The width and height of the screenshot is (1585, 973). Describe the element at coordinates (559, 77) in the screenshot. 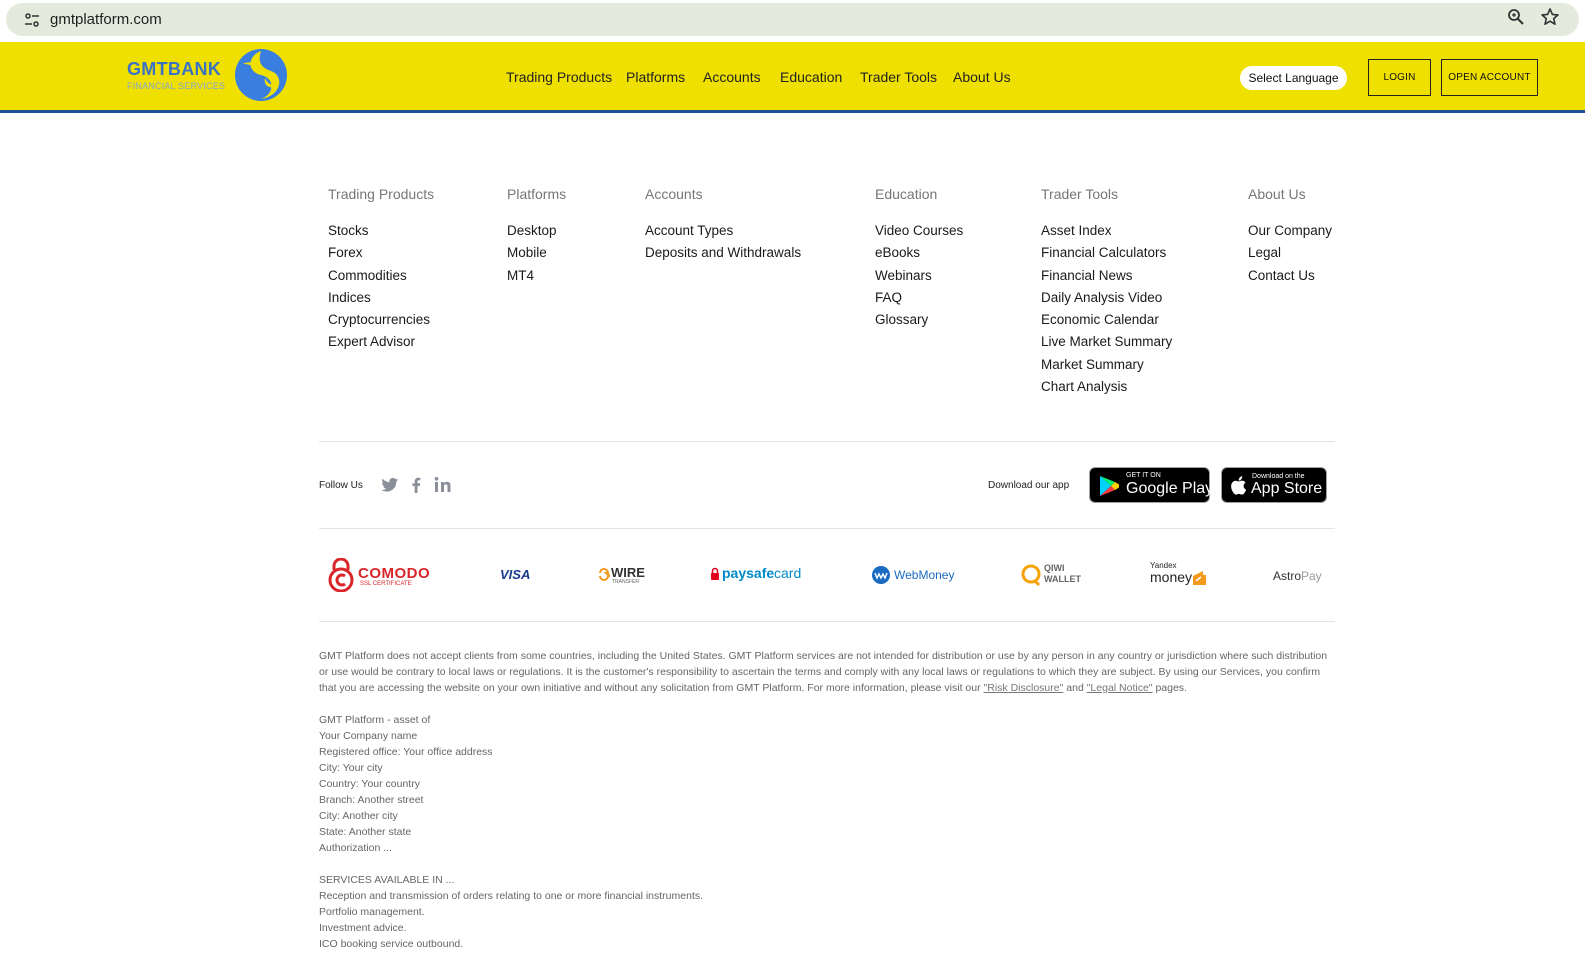

I see `nav-trading-products: Trading Products` at that location.